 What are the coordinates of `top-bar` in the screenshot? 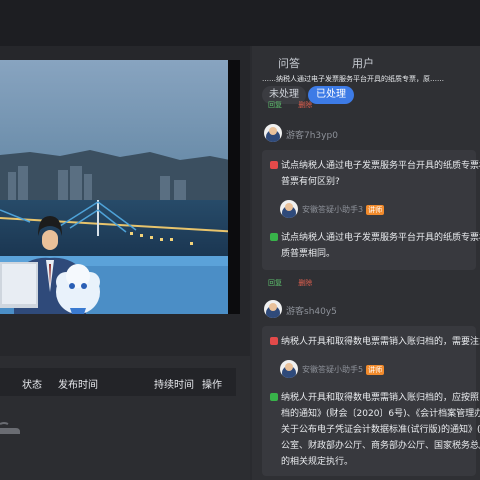 It's located at (240, 23).